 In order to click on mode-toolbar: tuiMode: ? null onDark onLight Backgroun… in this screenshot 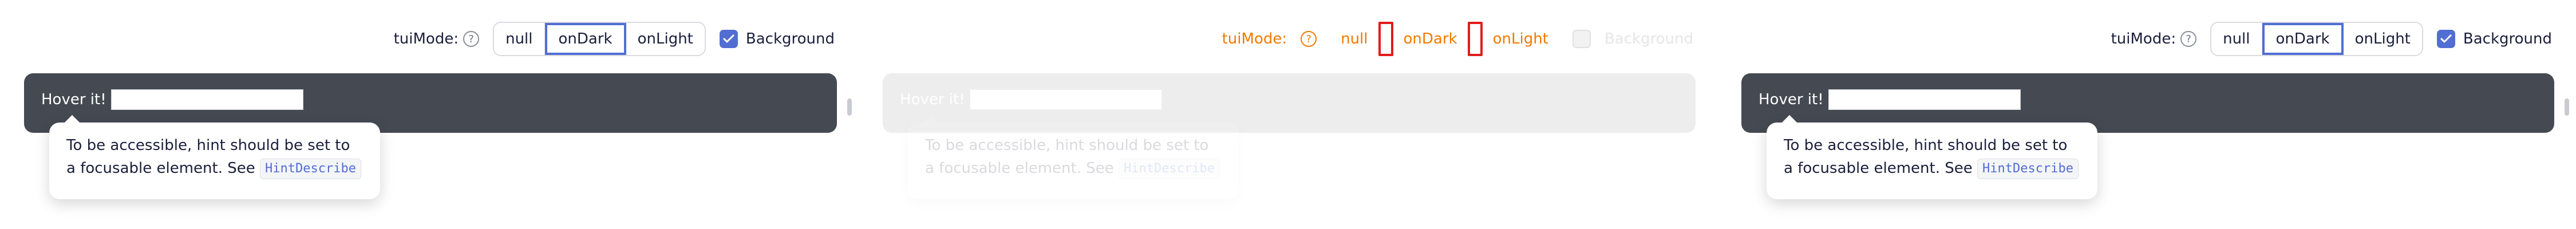, I will do `click(614, 39)`.